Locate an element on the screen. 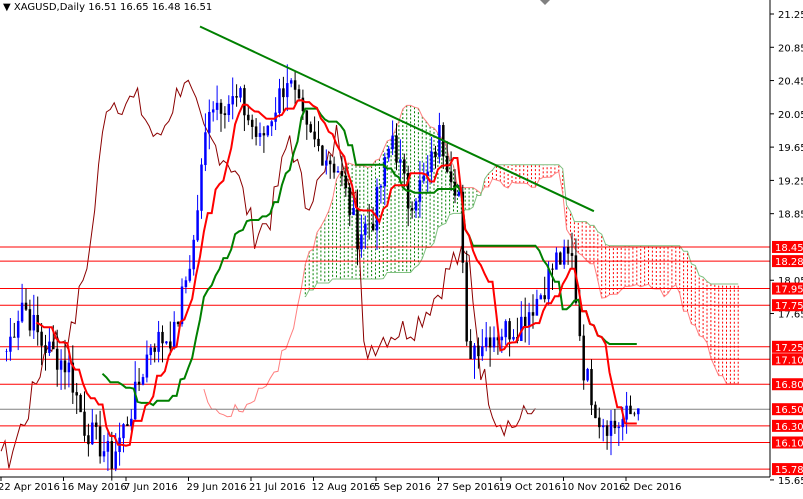  x-tick-label: 5 Sep 2016 is located at coordinates (402, 487).